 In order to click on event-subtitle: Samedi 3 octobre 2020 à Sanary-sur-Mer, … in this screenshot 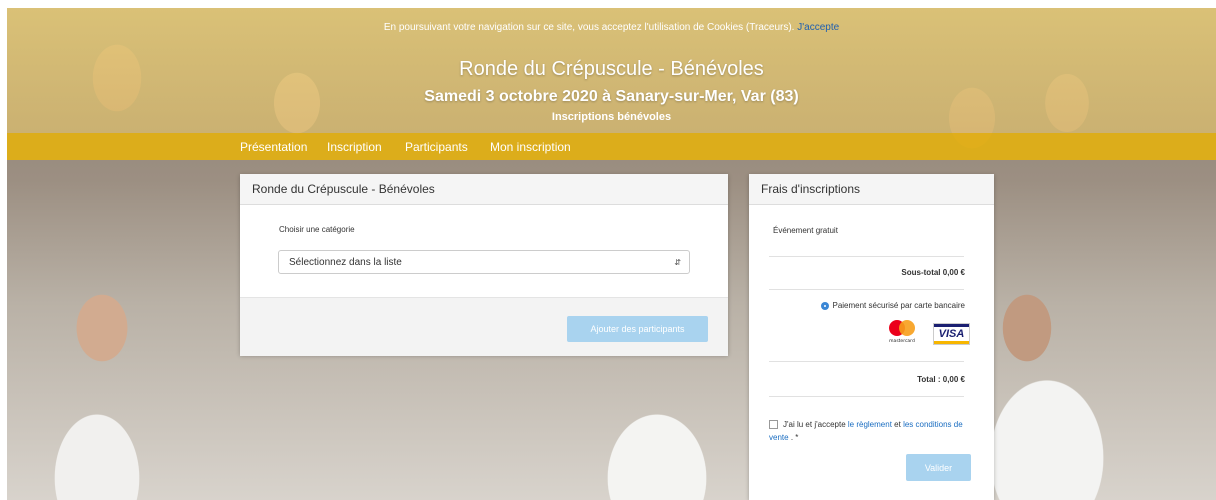, I will do `click(611, 96)`.